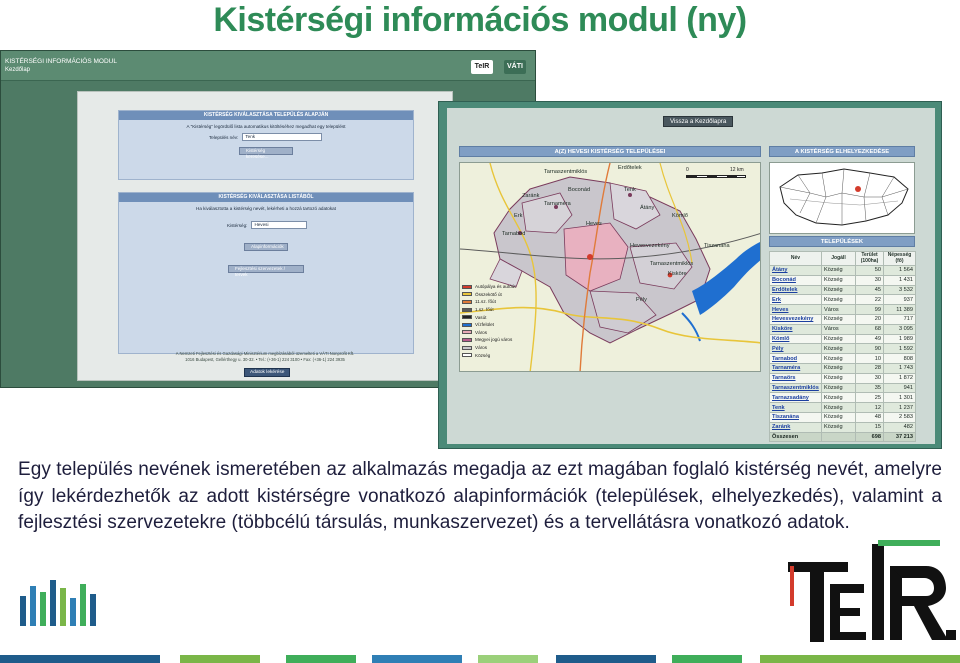 Image resolution: width=960 pixels, height=663 pixels. Describe the element at coordinates (237, 225) in the screenshot. I see `subregion-label: Kistérség:` at that location.